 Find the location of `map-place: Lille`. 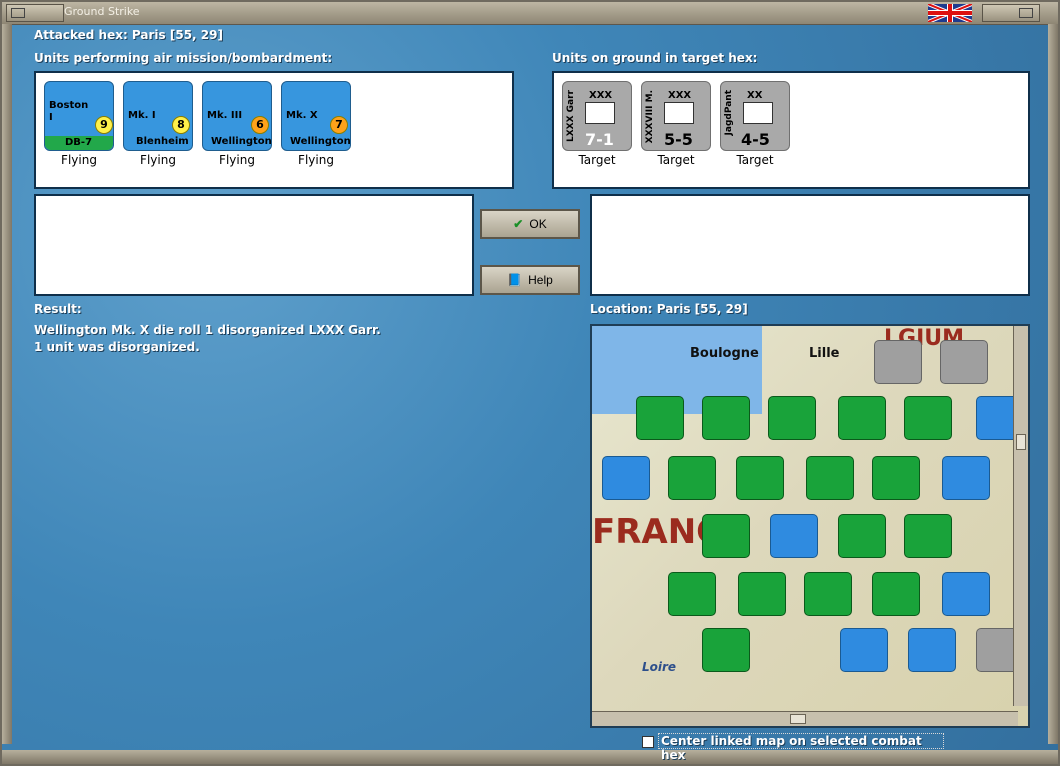

map-place: Lille is located at coordinates (824, 353).